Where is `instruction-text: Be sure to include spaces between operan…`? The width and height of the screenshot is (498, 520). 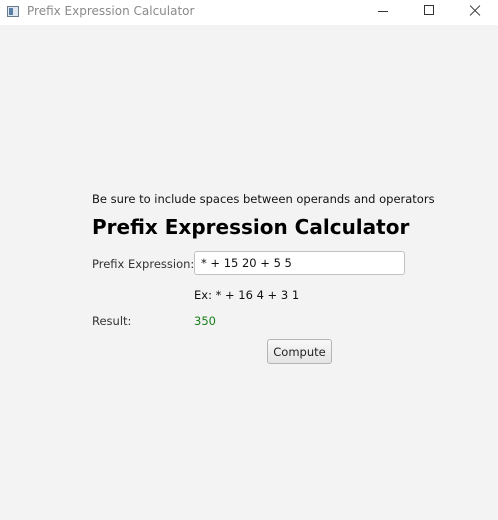 instruction-text: Be sure to include spaces between operan… is located at coordinates (263, 199).